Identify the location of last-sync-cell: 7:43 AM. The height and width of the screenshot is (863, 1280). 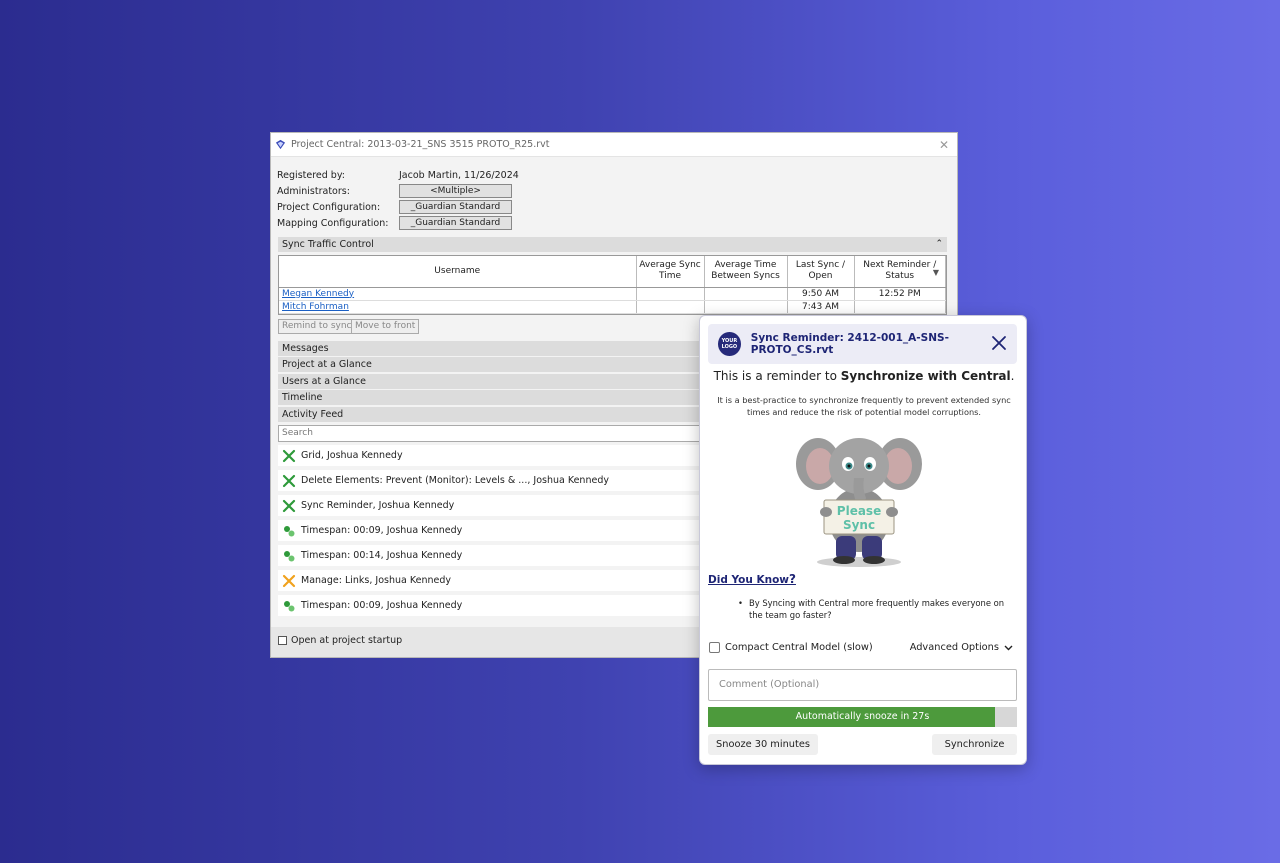
(821, 307).